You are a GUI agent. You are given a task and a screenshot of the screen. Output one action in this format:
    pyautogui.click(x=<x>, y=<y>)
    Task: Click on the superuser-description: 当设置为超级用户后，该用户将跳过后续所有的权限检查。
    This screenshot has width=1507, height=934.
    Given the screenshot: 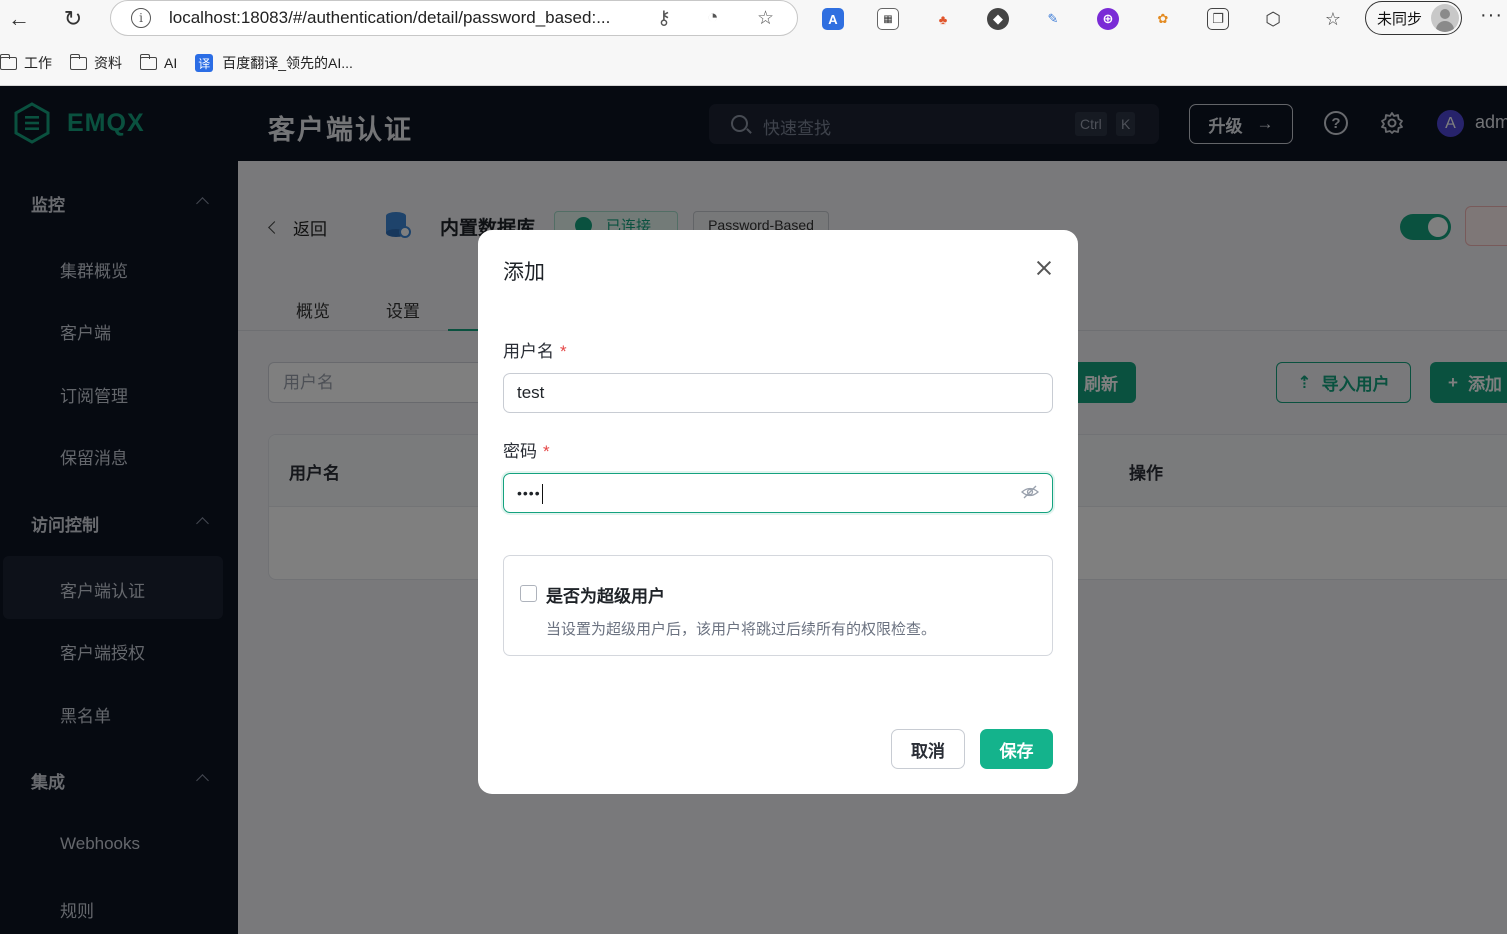 What is the action you would take?
    pyautogui.click(x=741, y=629)
    